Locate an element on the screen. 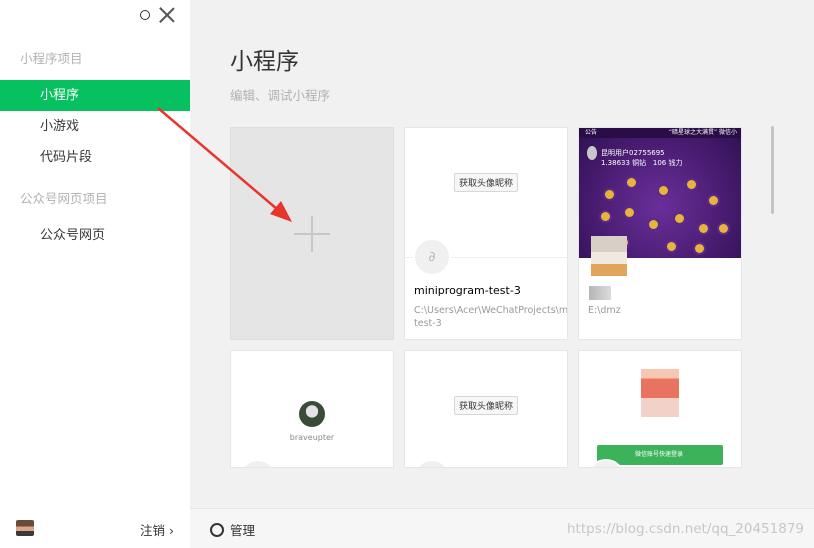  annotation-arrow is located at coordinates (224, 164).